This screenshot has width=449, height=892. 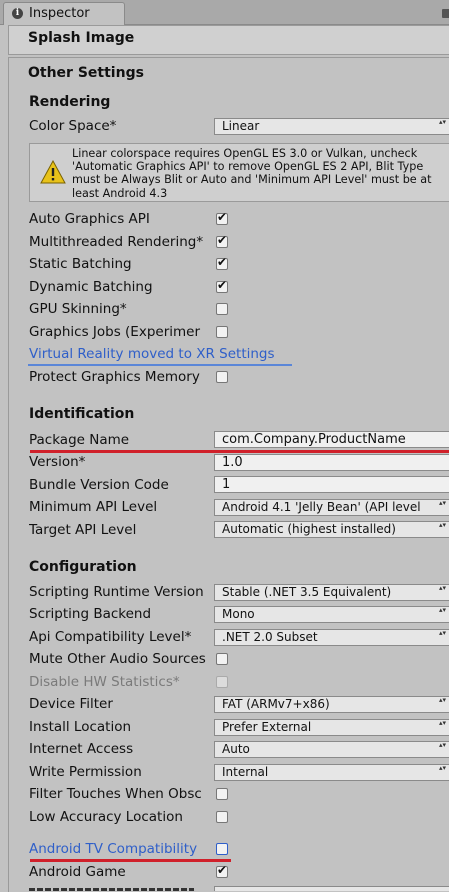 I want to click on color-space-label: Color Space*, so click(x=73, y=126).